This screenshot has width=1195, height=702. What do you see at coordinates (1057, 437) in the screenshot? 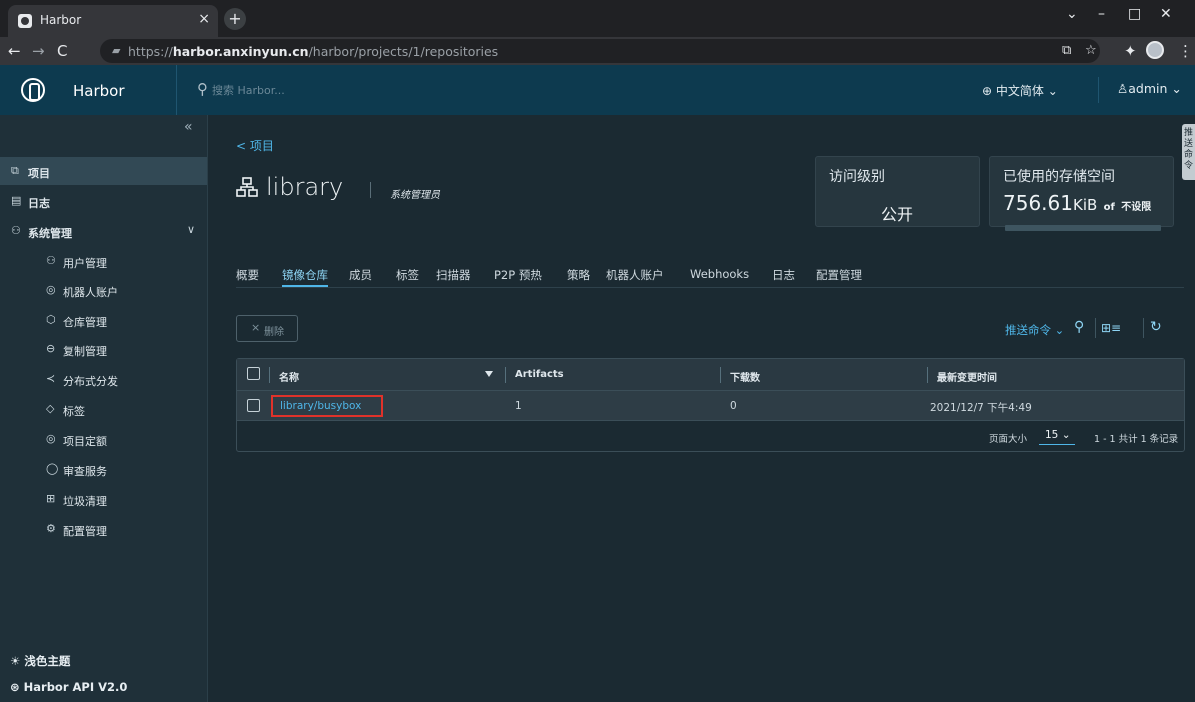
I see `page-size-select: 15 ⌄` at bounding box center [1057, 437].